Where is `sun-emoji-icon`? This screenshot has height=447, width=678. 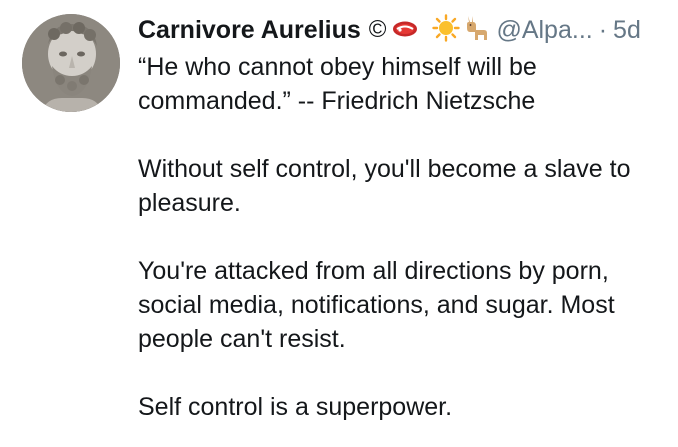
sun-emoji-icon is located at coordinates (446, 30).